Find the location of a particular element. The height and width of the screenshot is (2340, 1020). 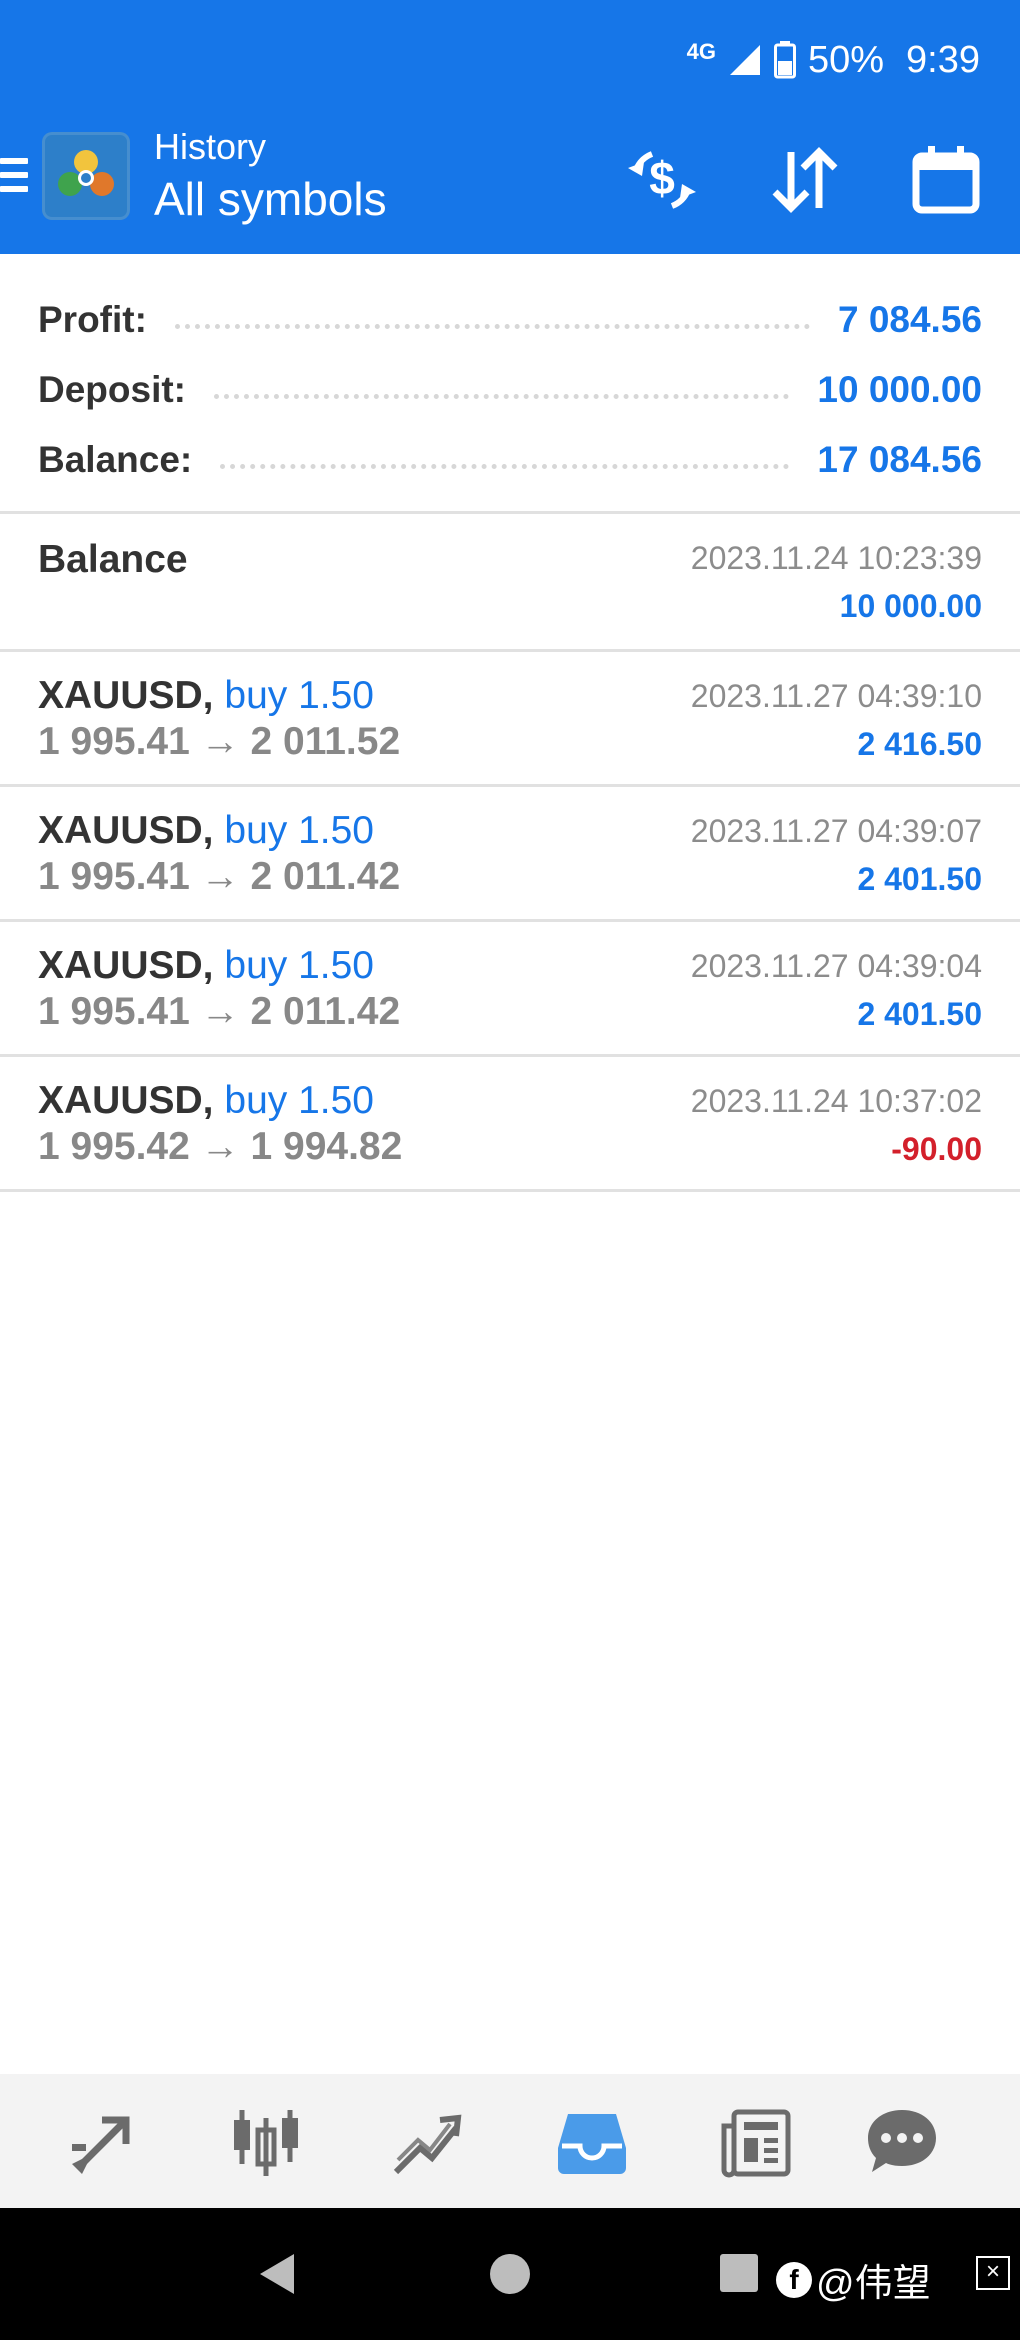

balance-entry-time: 2023.11.24 10:23:39 is located at coordinates (836, 558).